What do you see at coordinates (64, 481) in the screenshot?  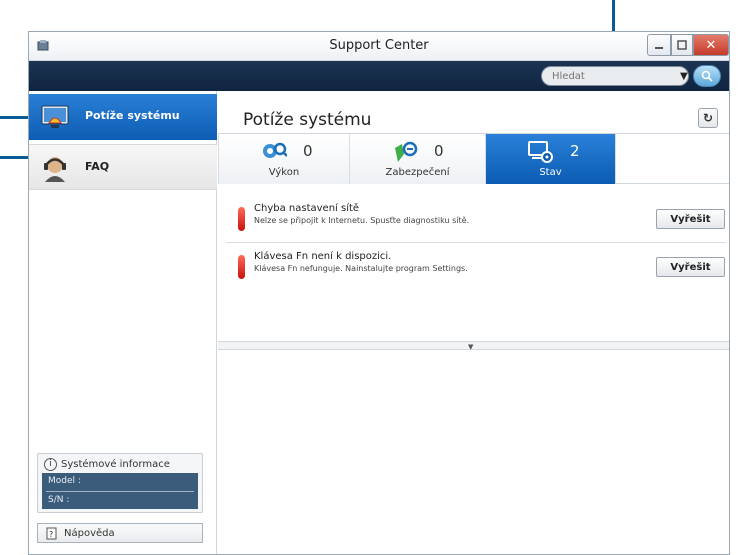 I see `model-label: Model :` at bounding box center [64, 481].